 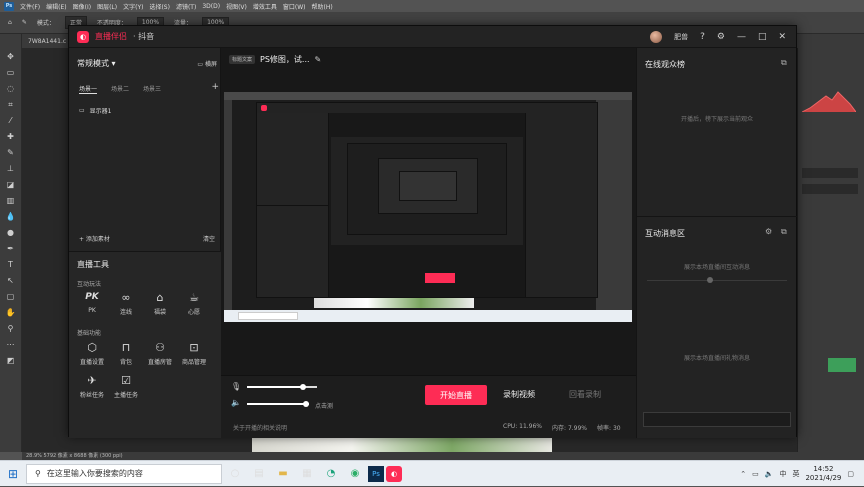 What do you see at coordinates (194, 353) in the screenshot?
I see `product-button: ⊡ 商品管理` at bounding box center [194, 353].